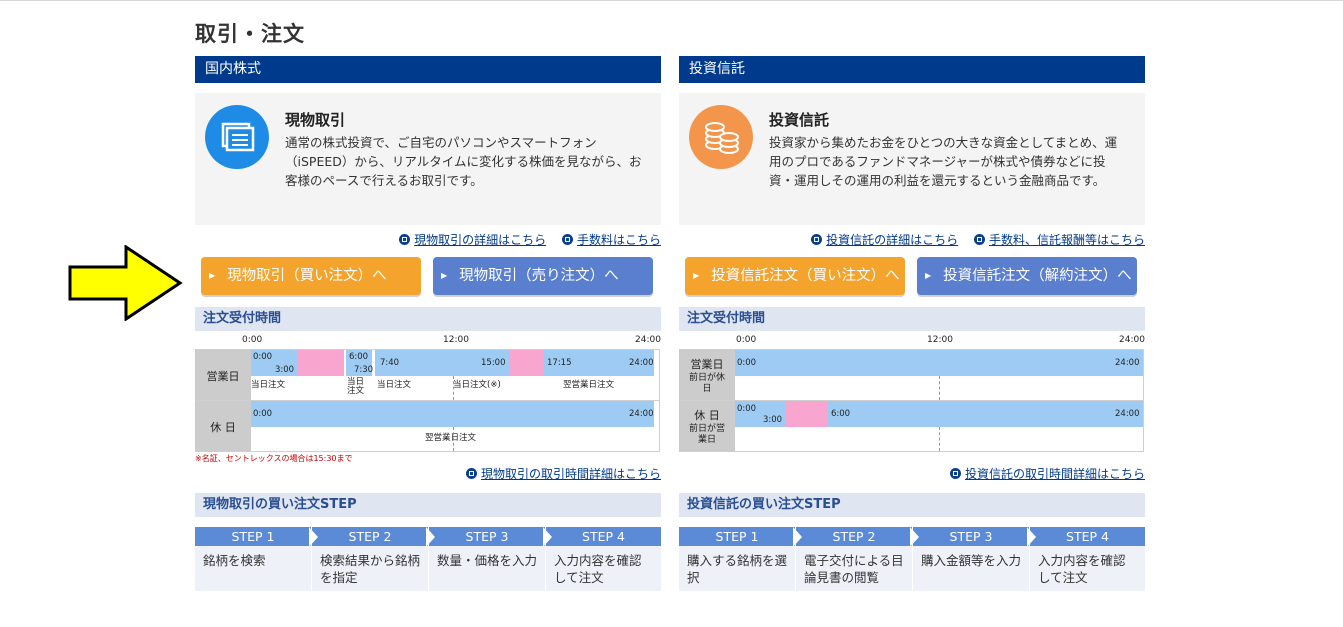  Describe the element at coordinates (706, 434) in the screenshot. I see `row-sub-label: 前日が営業日` at that location.